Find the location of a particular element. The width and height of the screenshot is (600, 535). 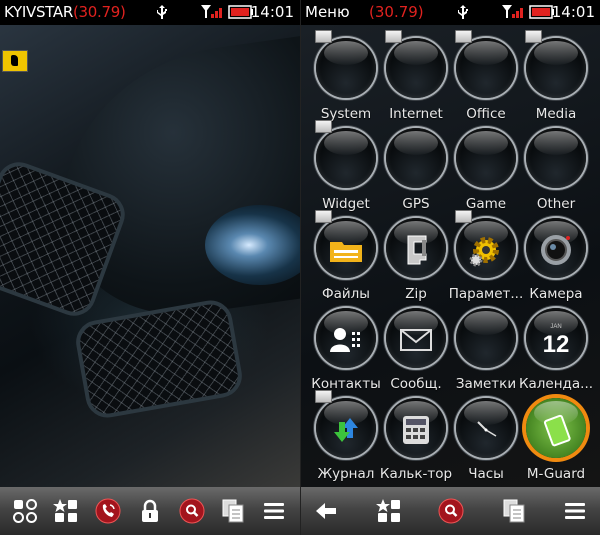

mguard-orb is located at coordinates (556, 428).